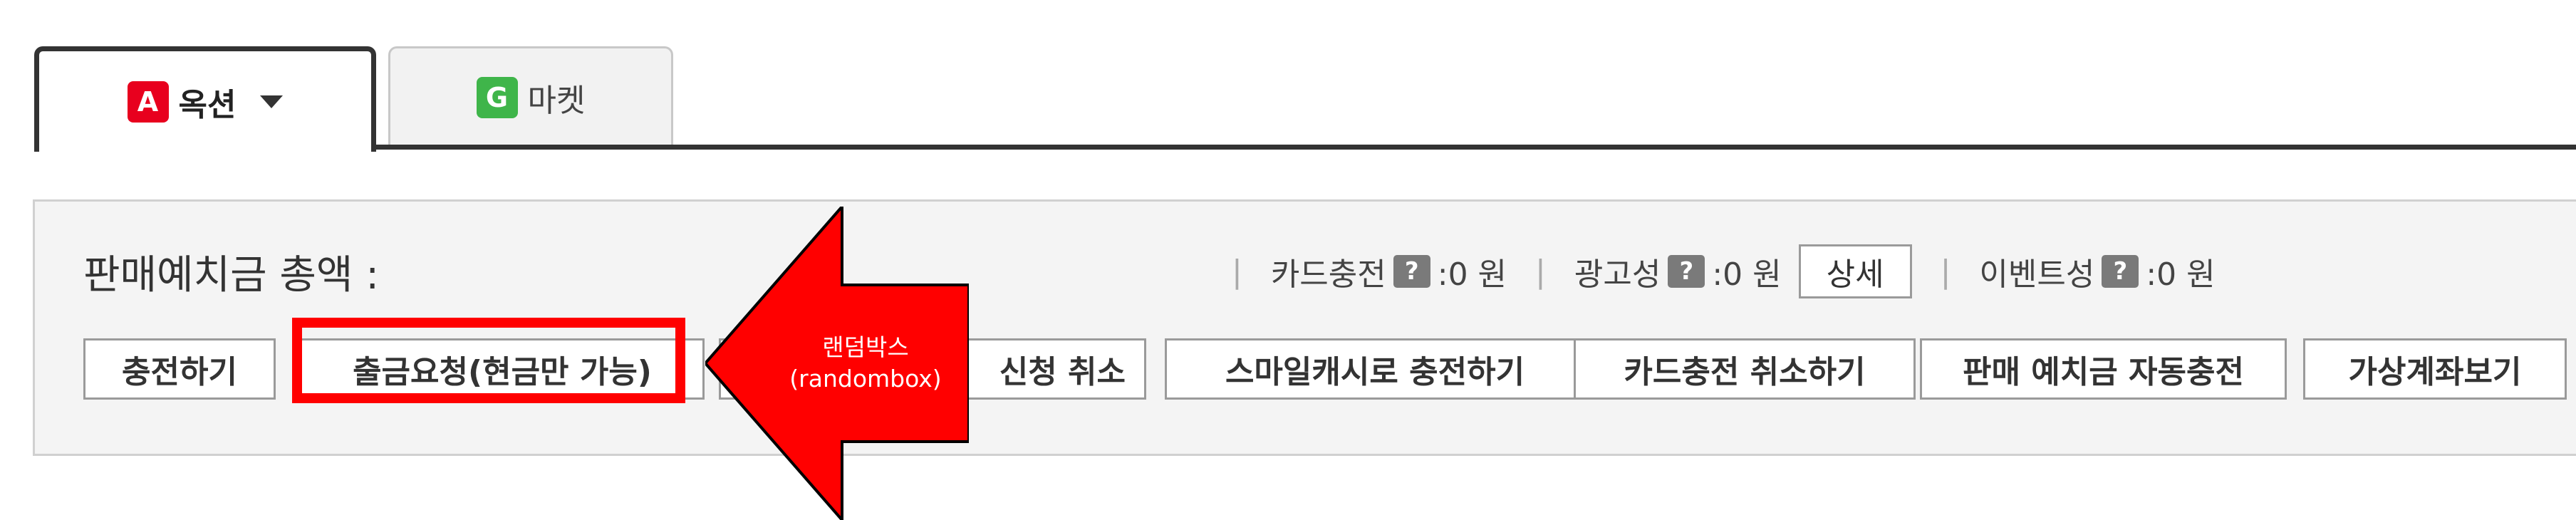  I want to click on chevron-down-icon, so click(272, 101).